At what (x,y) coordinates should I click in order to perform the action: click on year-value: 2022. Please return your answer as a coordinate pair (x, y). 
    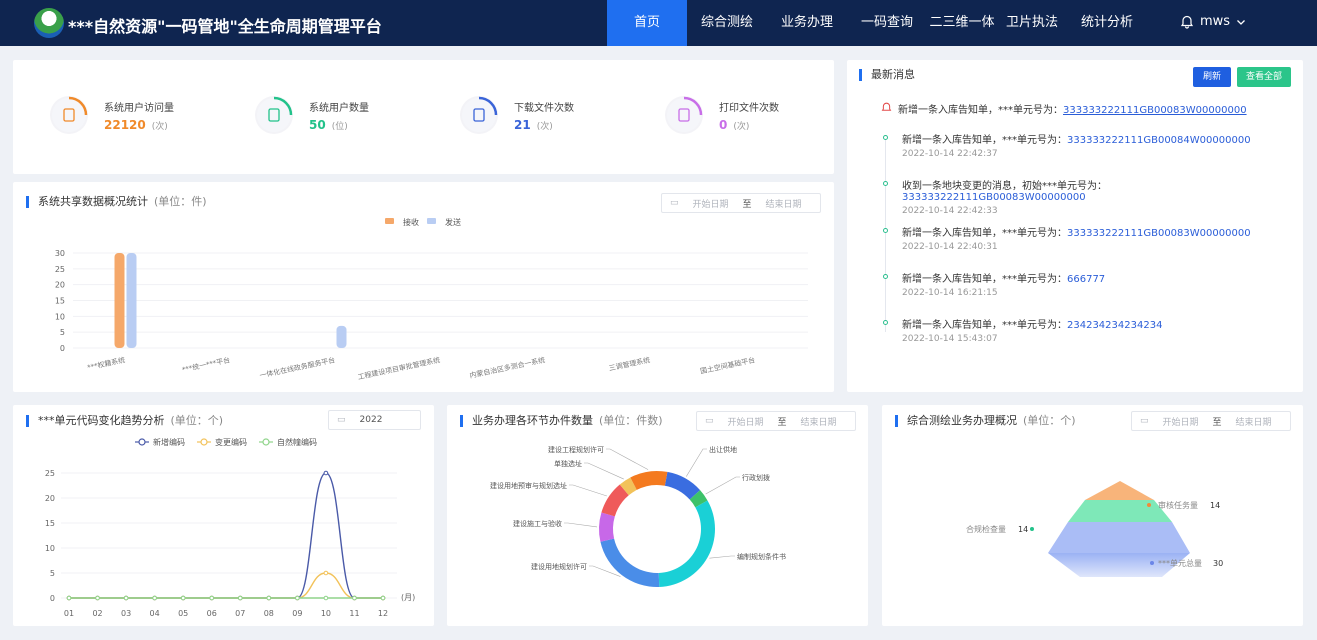
    Looking at the image, I should click on (371, 420).